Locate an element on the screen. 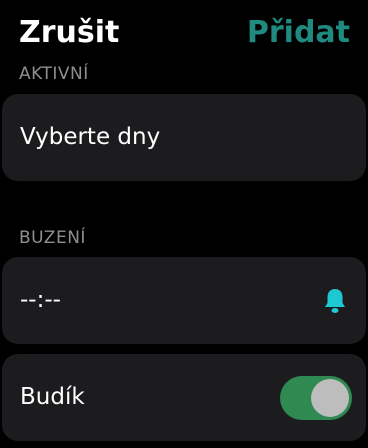 This screenshot has height=448, width=368. header: Zrušit Přidat is located at coordinates (184, 30).